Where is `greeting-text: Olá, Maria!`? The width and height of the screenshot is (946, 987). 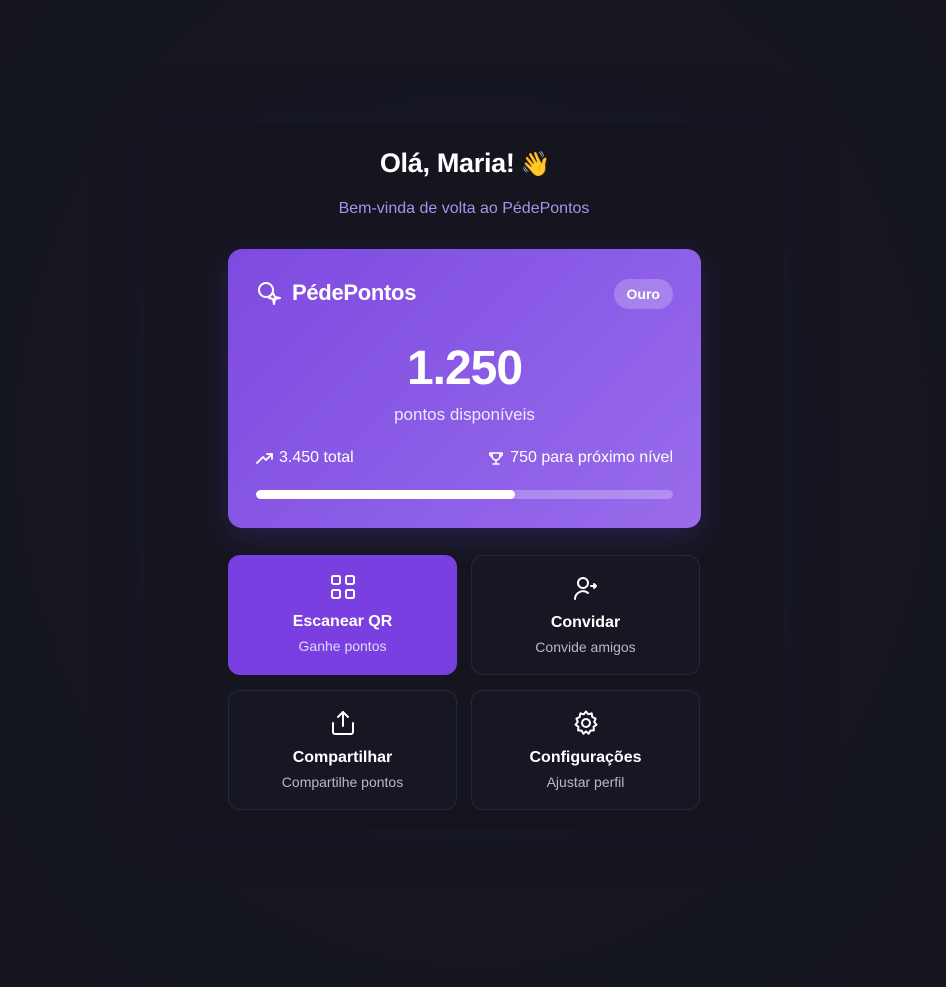
greeting-text: Olá, Maria! is located at coordinates (447, 163).